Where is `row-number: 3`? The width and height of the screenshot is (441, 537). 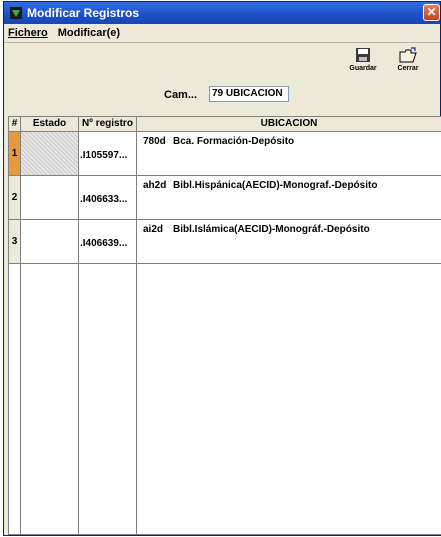
row-number: 3 is located at coordinates (15, 241).